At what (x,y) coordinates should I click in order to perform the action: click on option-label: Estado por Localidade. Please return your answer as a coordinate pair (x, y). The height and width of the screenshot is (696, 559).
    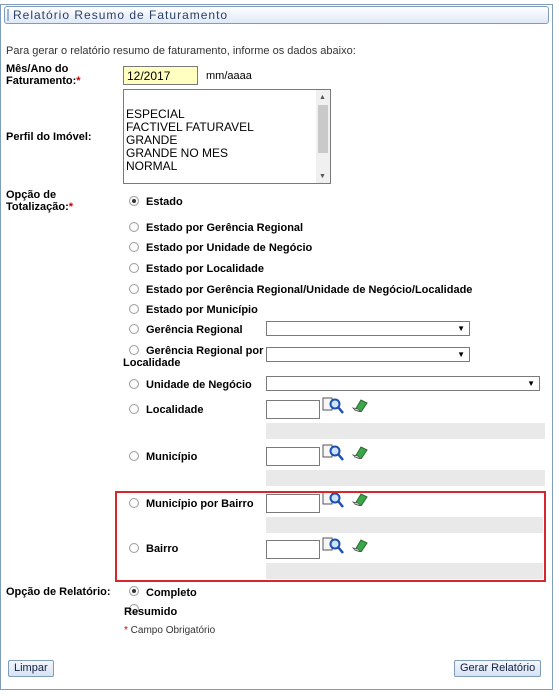
    Looking at the image, I should click on (205, 269).